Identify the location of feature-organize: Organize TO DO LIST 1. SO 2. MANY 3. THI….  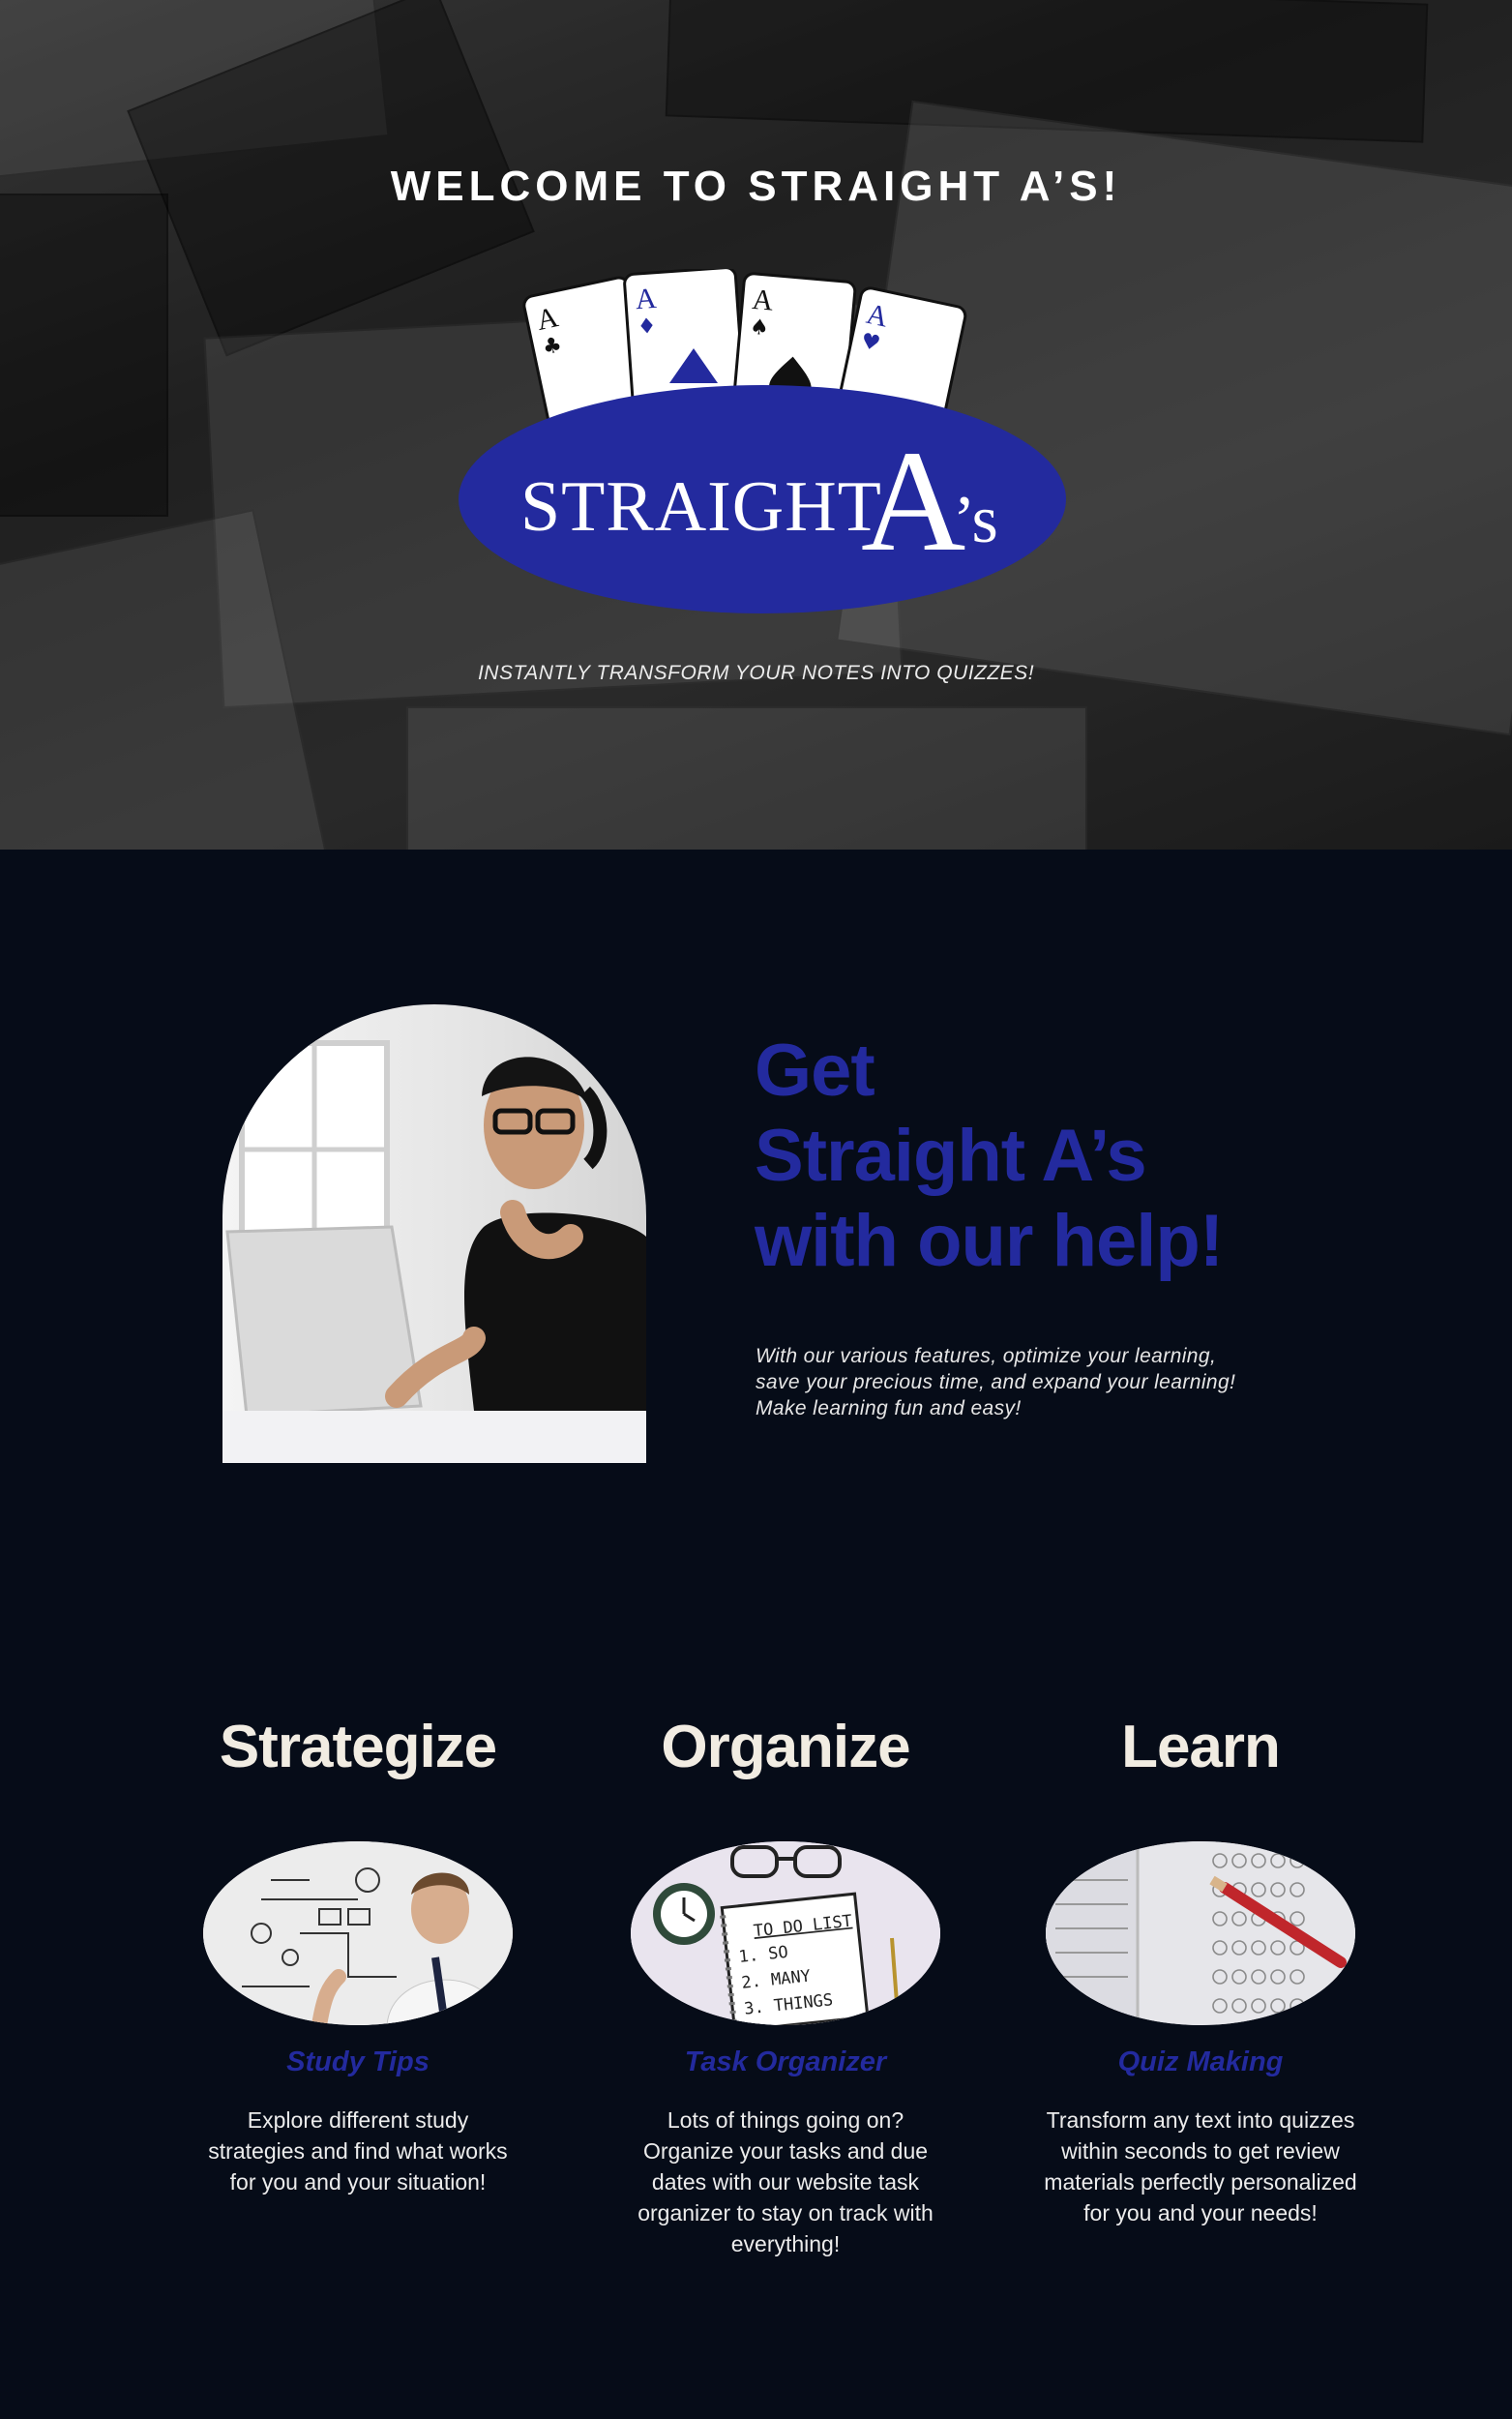
(785, 1985).